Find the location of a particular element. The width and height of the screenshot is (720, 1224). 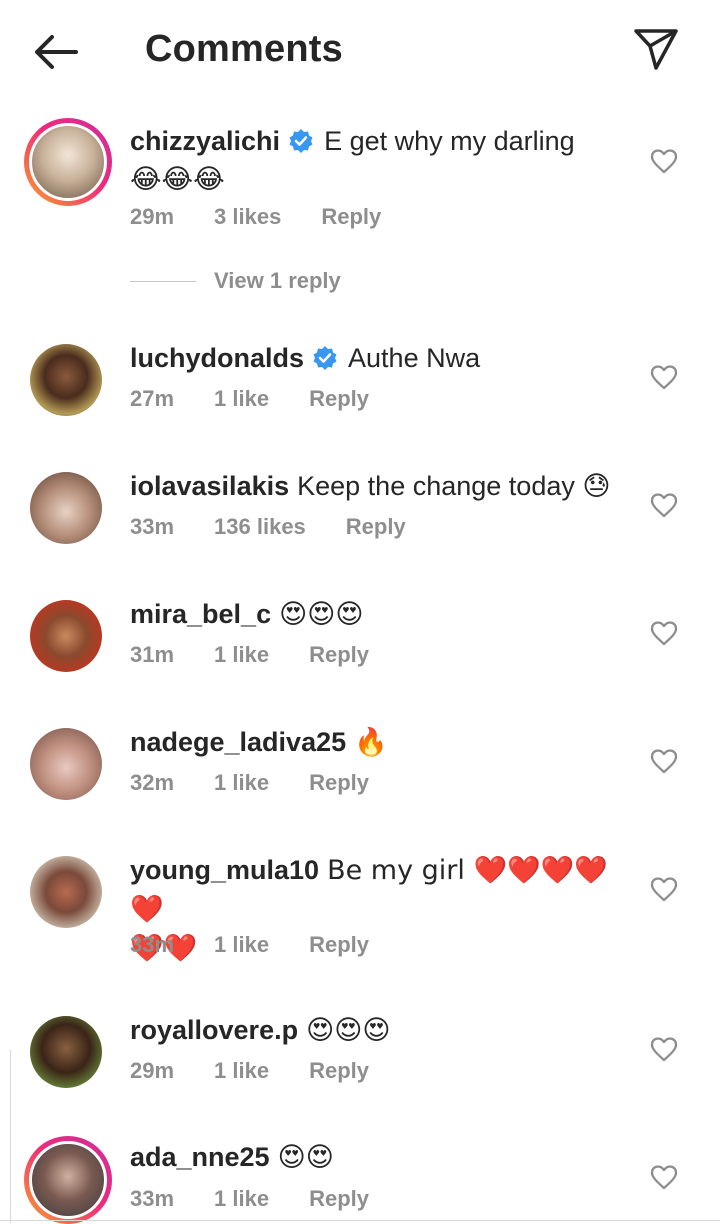

comment-username: luchydonalds is located at coordinates (217, 358).